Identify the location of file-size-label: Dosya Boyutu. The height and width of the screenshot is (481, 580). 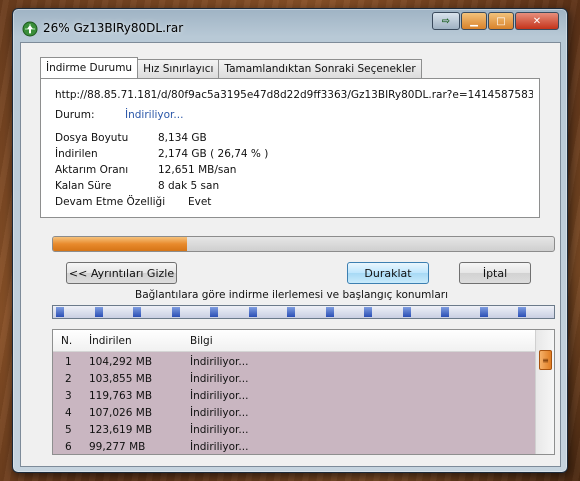
(92, 138).